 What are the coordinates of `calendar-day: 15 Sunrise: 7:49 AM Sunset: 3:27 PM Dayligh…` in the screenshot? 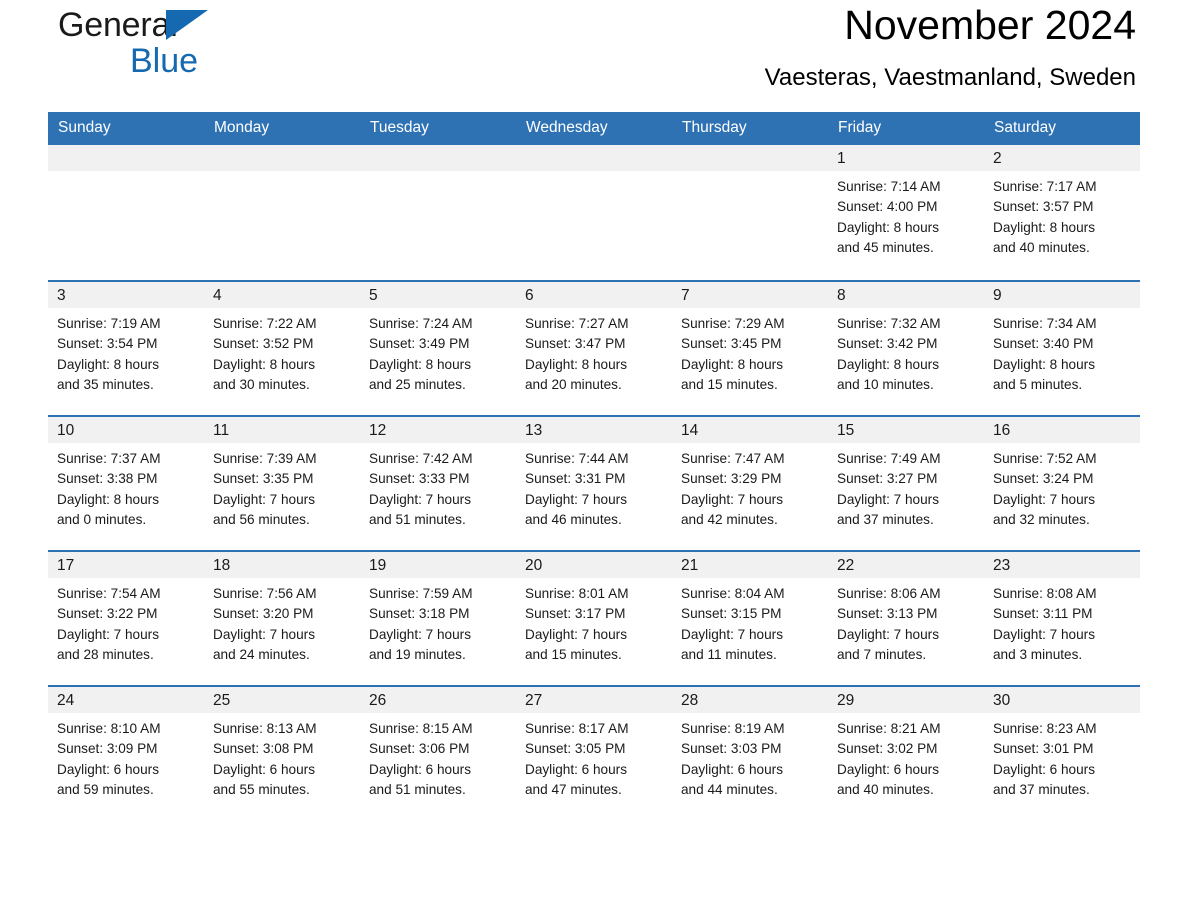 It's located at (906, 482).